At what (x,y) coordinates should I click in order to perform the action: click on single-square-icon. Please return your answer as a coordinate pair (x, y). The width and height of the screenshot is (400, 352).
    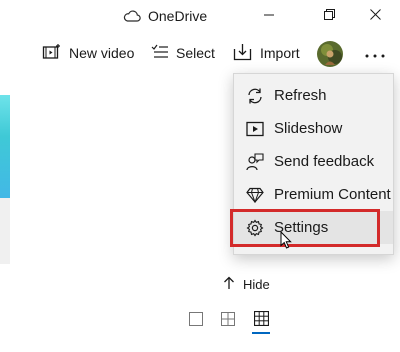
    Looking at the image, I should click on (196, 321).